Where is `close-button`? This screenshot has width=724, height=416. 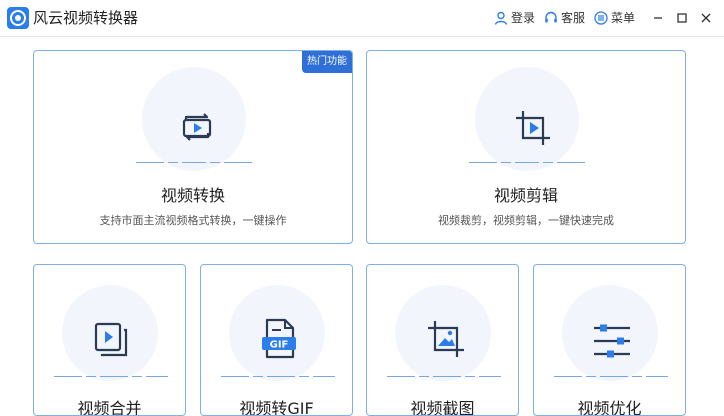 close-button is located at coordinates (706, 18).